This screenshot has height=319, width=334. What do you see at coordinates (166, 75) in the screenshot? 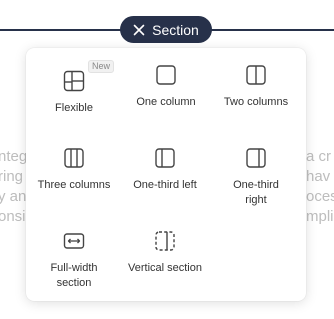
I see `one-column-icon` at bounding box center [166, 75].